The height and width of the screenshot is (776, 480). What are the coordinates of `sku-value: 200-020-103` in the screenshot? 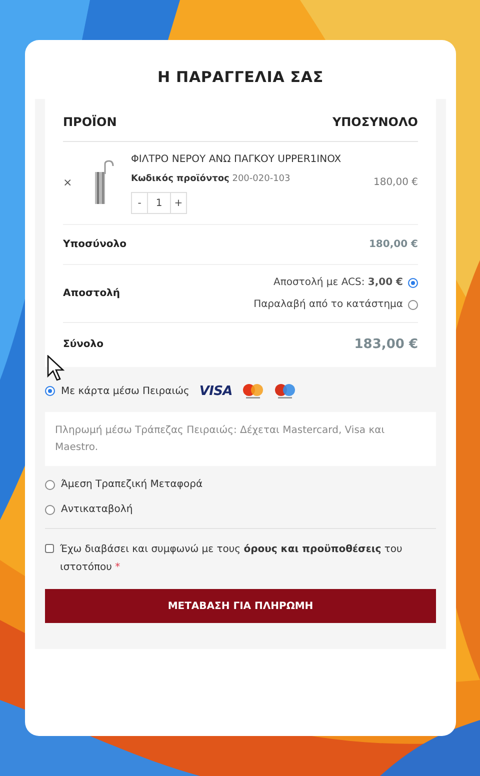 It's located at (261, 179).